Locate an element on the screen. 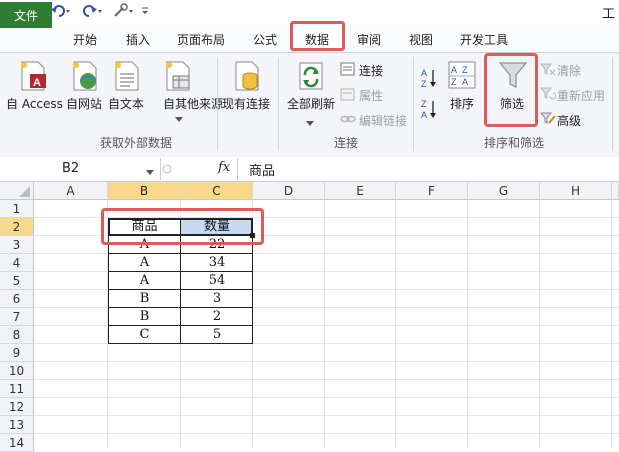 This screenshot has width=619, height=452. refresh-all-label: 全部刷新 is located at coordinates (311, 103).